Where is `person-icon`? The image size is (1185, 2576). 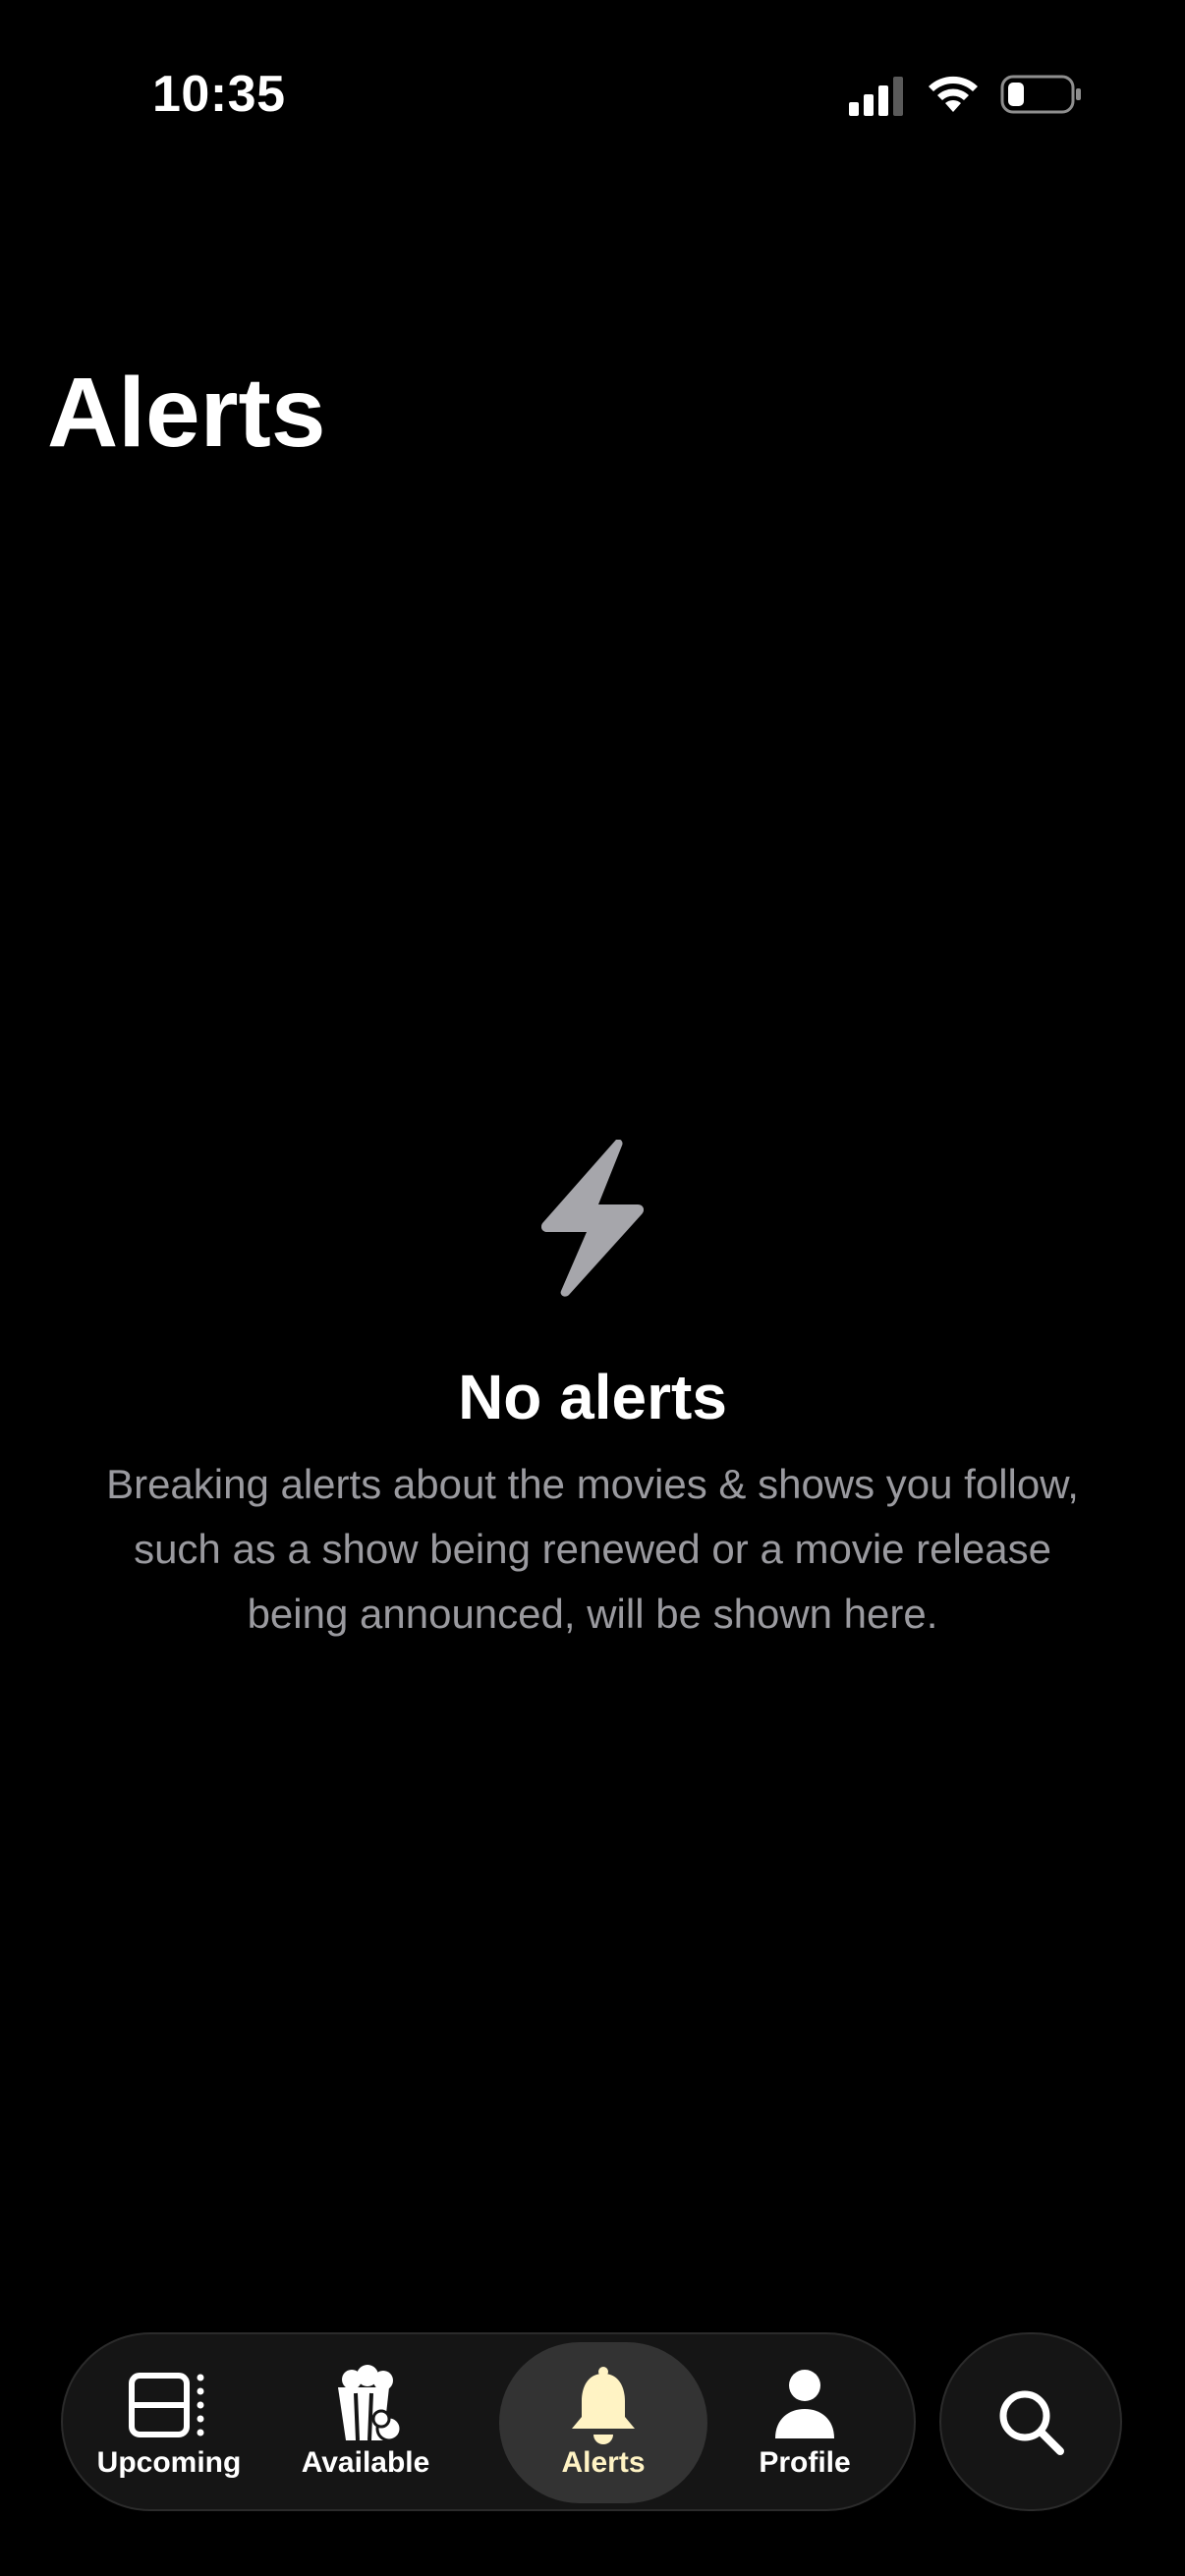 person-icon is located at coordinates (805, 2404).